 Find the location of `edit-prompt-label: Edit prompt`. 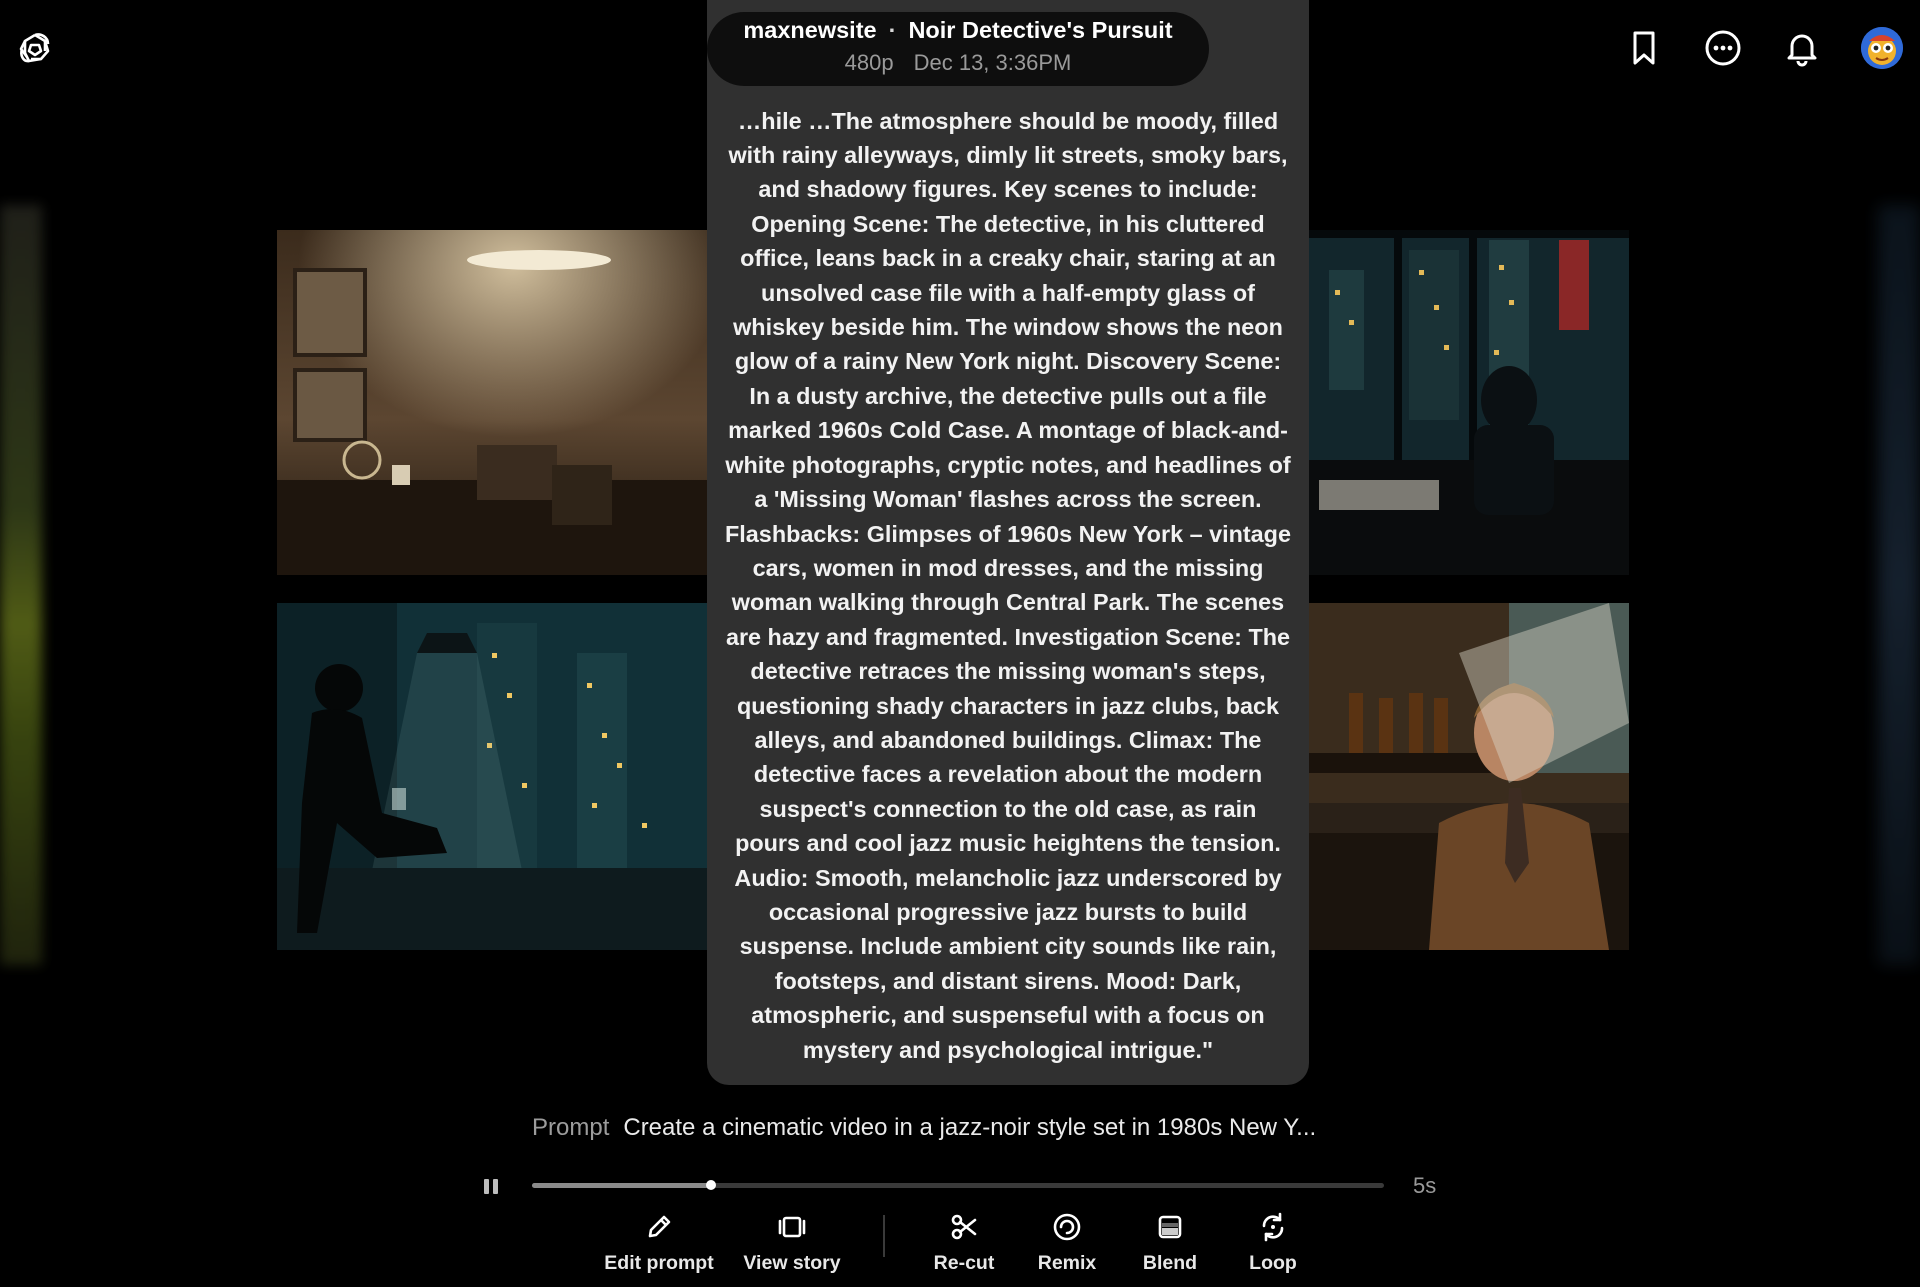

edit-prompt-label: Edit prompt is located at coordinates (659, 1263).